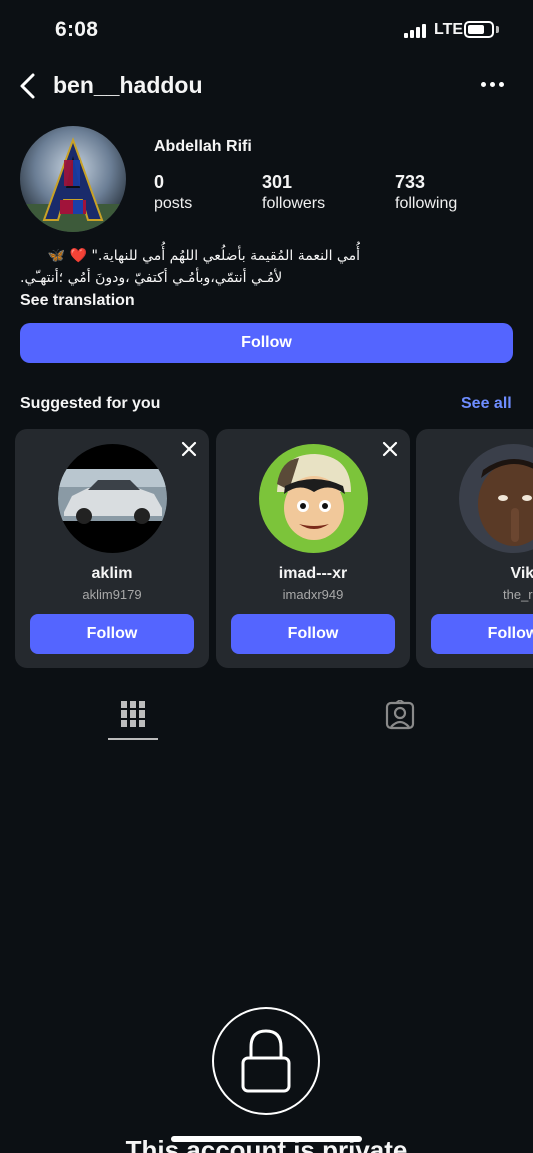  What do you see at coordinates (294, 203) in the screenshot?
I see `followers-label: followers` at bounding box center [294, 203].